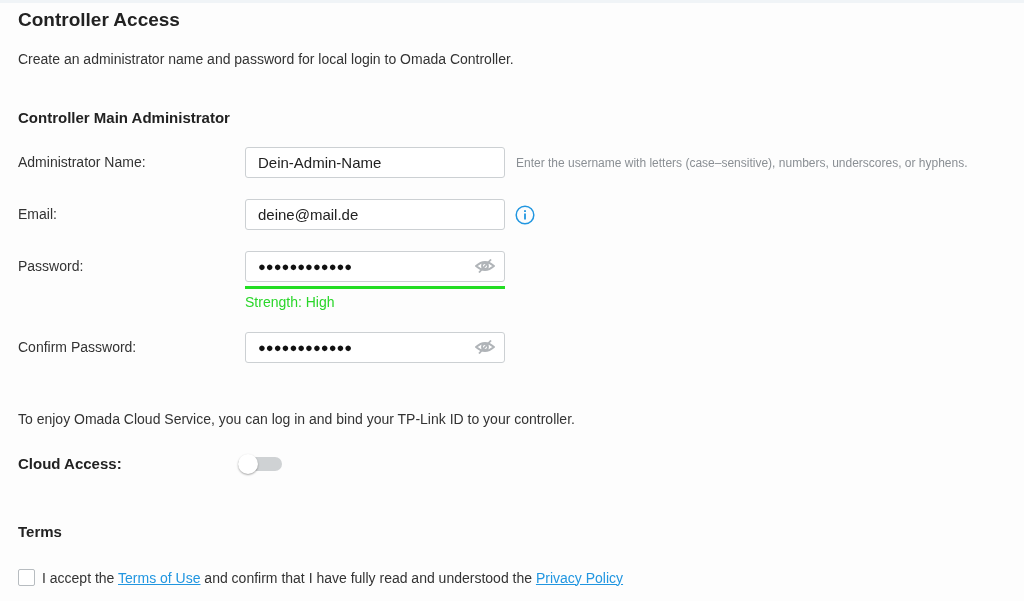 The height and width of the screenshot is (601, 1024). What do you see at coordinates (297, 419) in the screenshot?
I see `info-text: To enjoy Omada Cloud Service, you can log in and bind your TP-Link ID to your controller.` at bounding box center [297, 419].